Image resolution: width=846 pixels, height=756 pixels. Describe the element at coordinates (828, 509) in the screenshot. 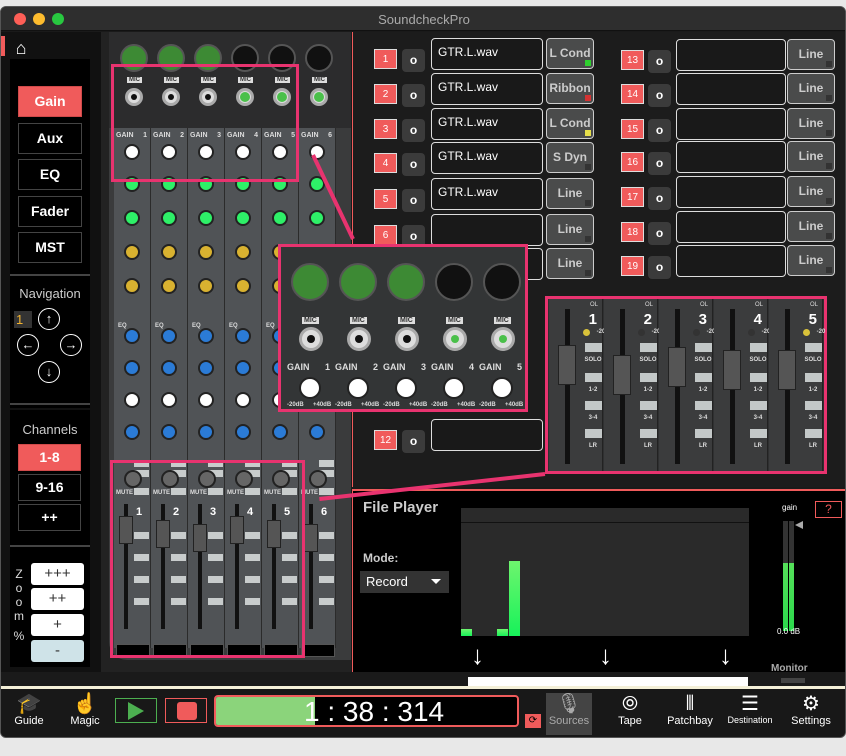

I see `help-button: ?` at that location.